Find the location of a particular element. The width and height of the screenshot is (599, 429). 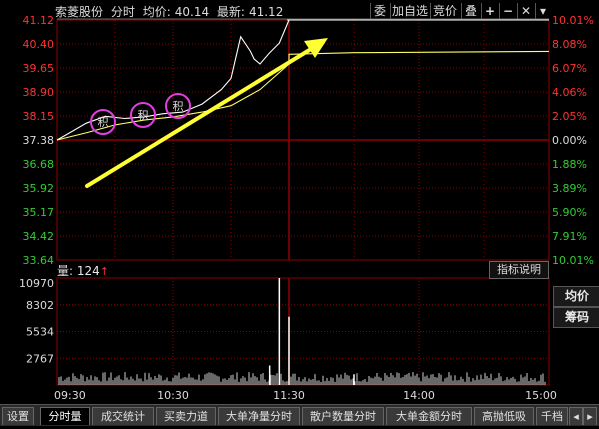

tab-prev-icon: ◂ is located at coordinates (576, 416).